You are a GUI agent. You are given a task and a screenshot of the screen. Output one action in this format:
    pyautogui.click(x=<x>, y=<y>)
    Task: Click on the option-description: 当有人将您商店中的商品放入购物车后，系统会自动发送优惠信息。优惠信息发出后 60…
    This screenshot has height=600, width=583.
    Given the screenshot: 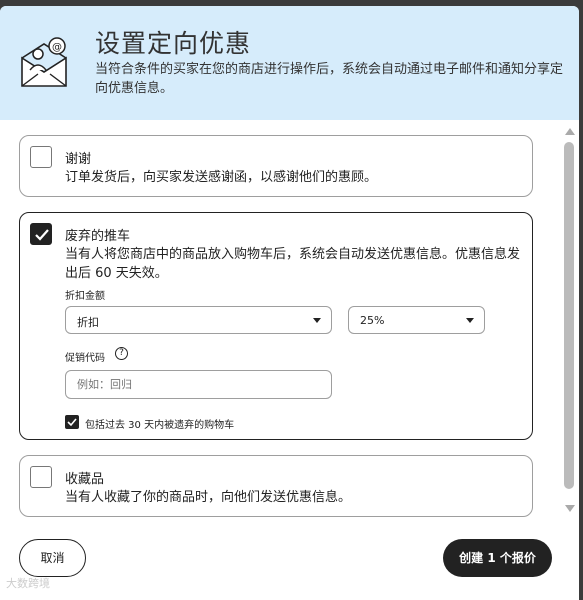 What is the action you would take?
    pyautogui.click(x=293, y=264)
    